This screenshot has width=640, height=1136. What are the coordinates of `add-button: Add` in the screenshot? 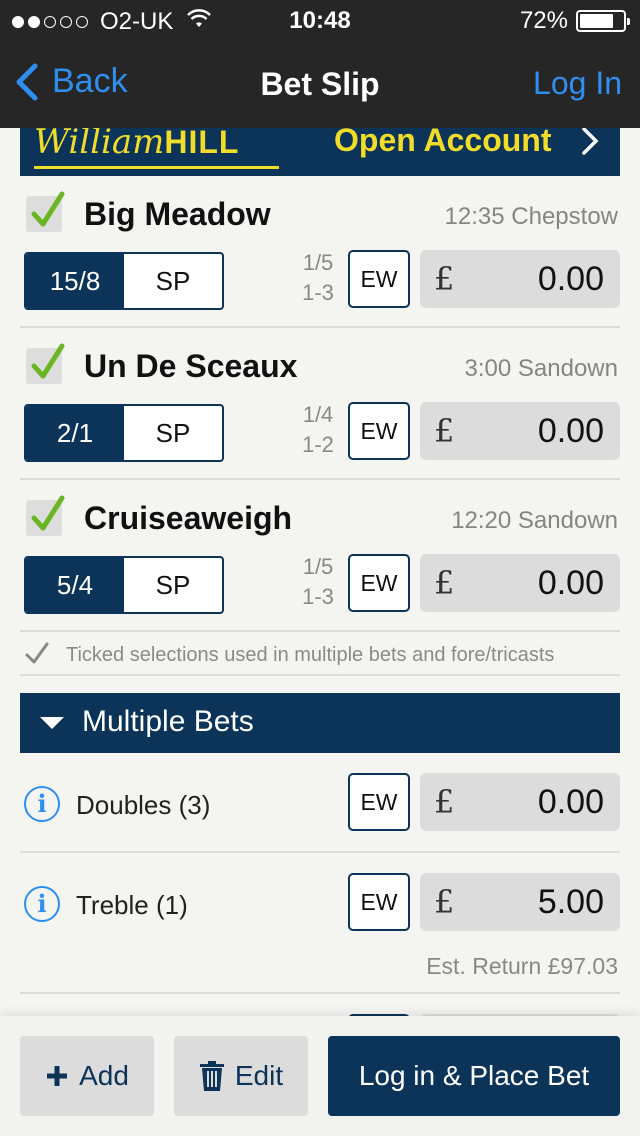 It's located at (87, 1076).